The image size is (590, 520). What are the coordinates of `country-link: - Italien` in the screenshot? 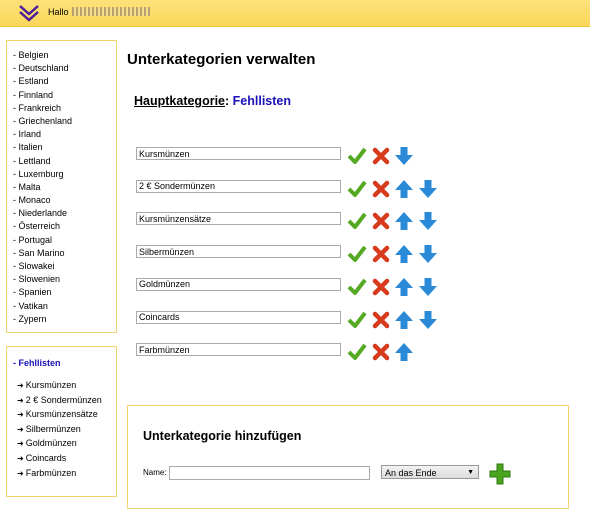 It's located at (64, 147).